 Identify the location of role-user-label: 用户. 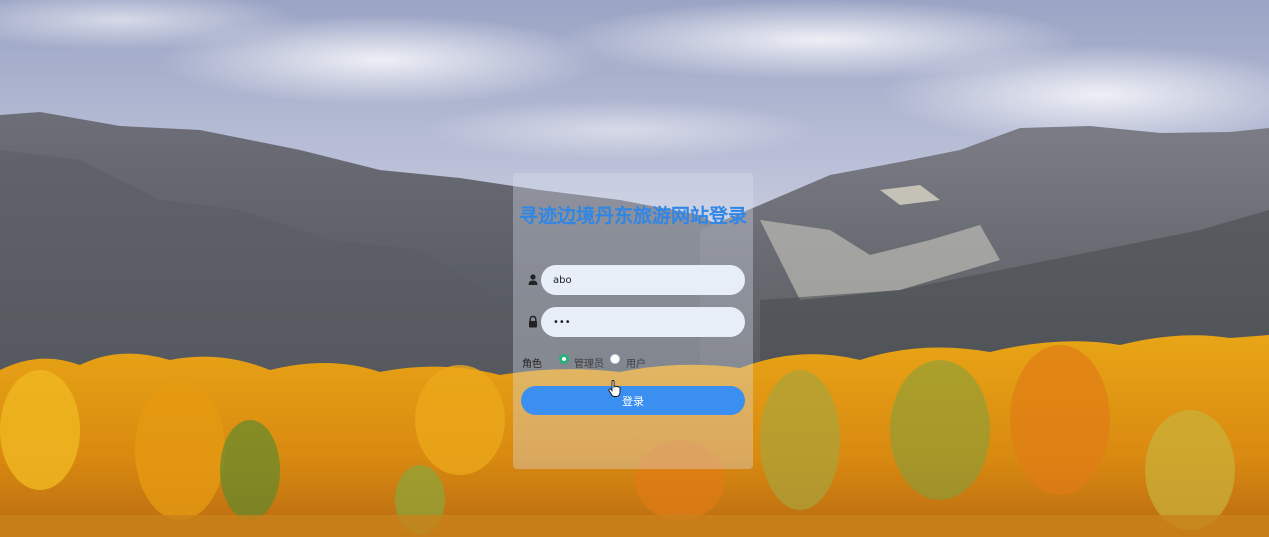
(636, 362).